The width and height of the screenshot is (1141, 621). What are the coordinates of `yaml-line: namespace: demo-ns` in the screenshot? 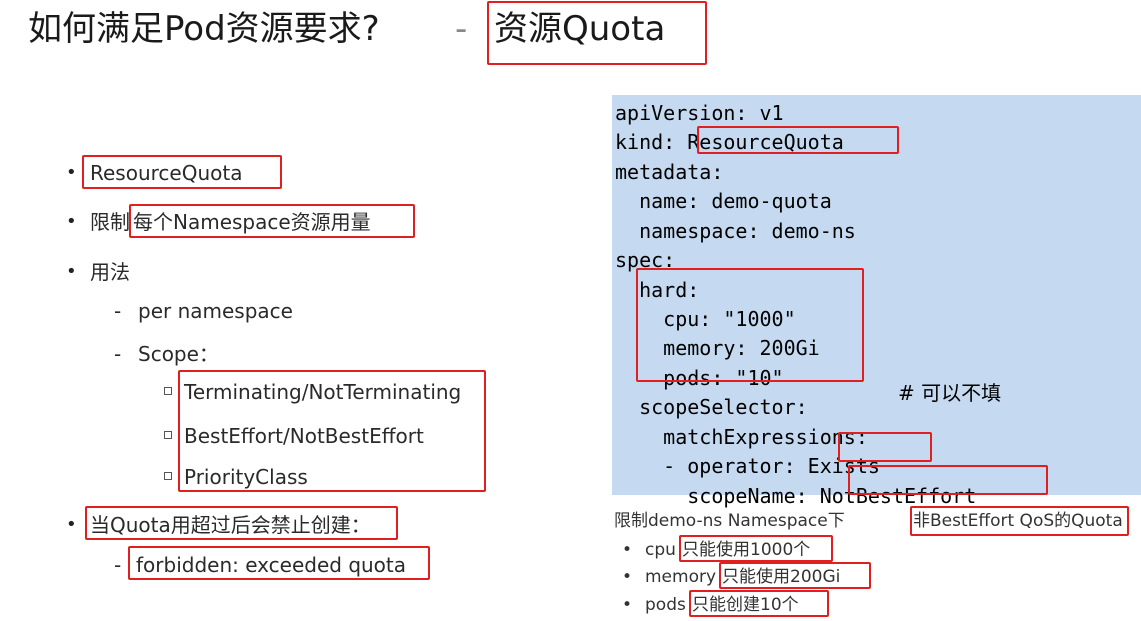 It's located at (735, 231).